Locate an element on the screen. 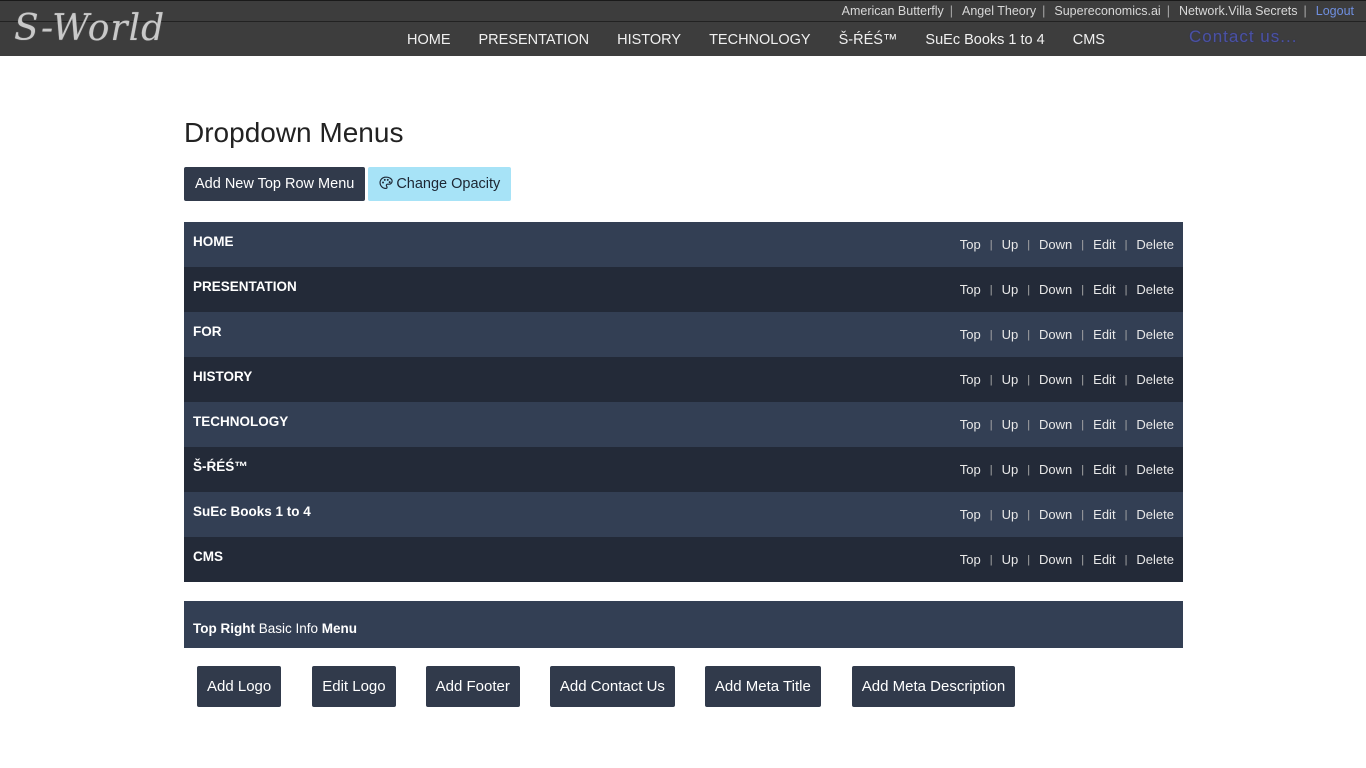 Image resolution: width=1366 pixels, height=768 pixels. top-link-american-butterfly: American Butterfly is located at coordinates (893, 11).